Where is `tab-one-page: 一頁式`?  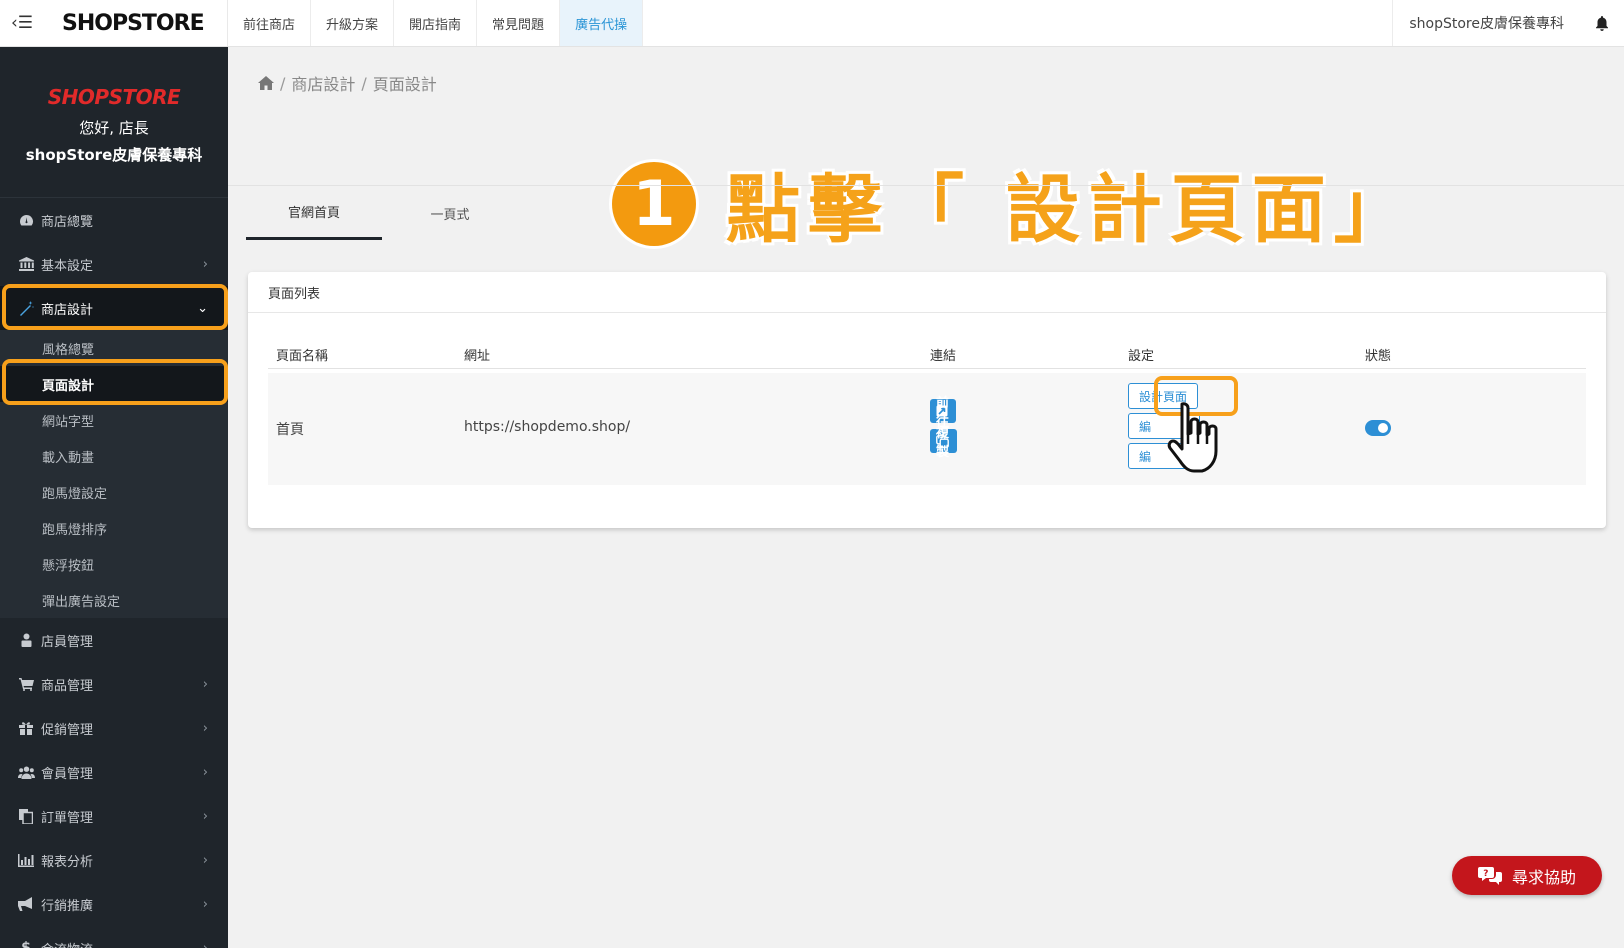
tab-one-page: 一頁式 is located at coordinates (450, 213).